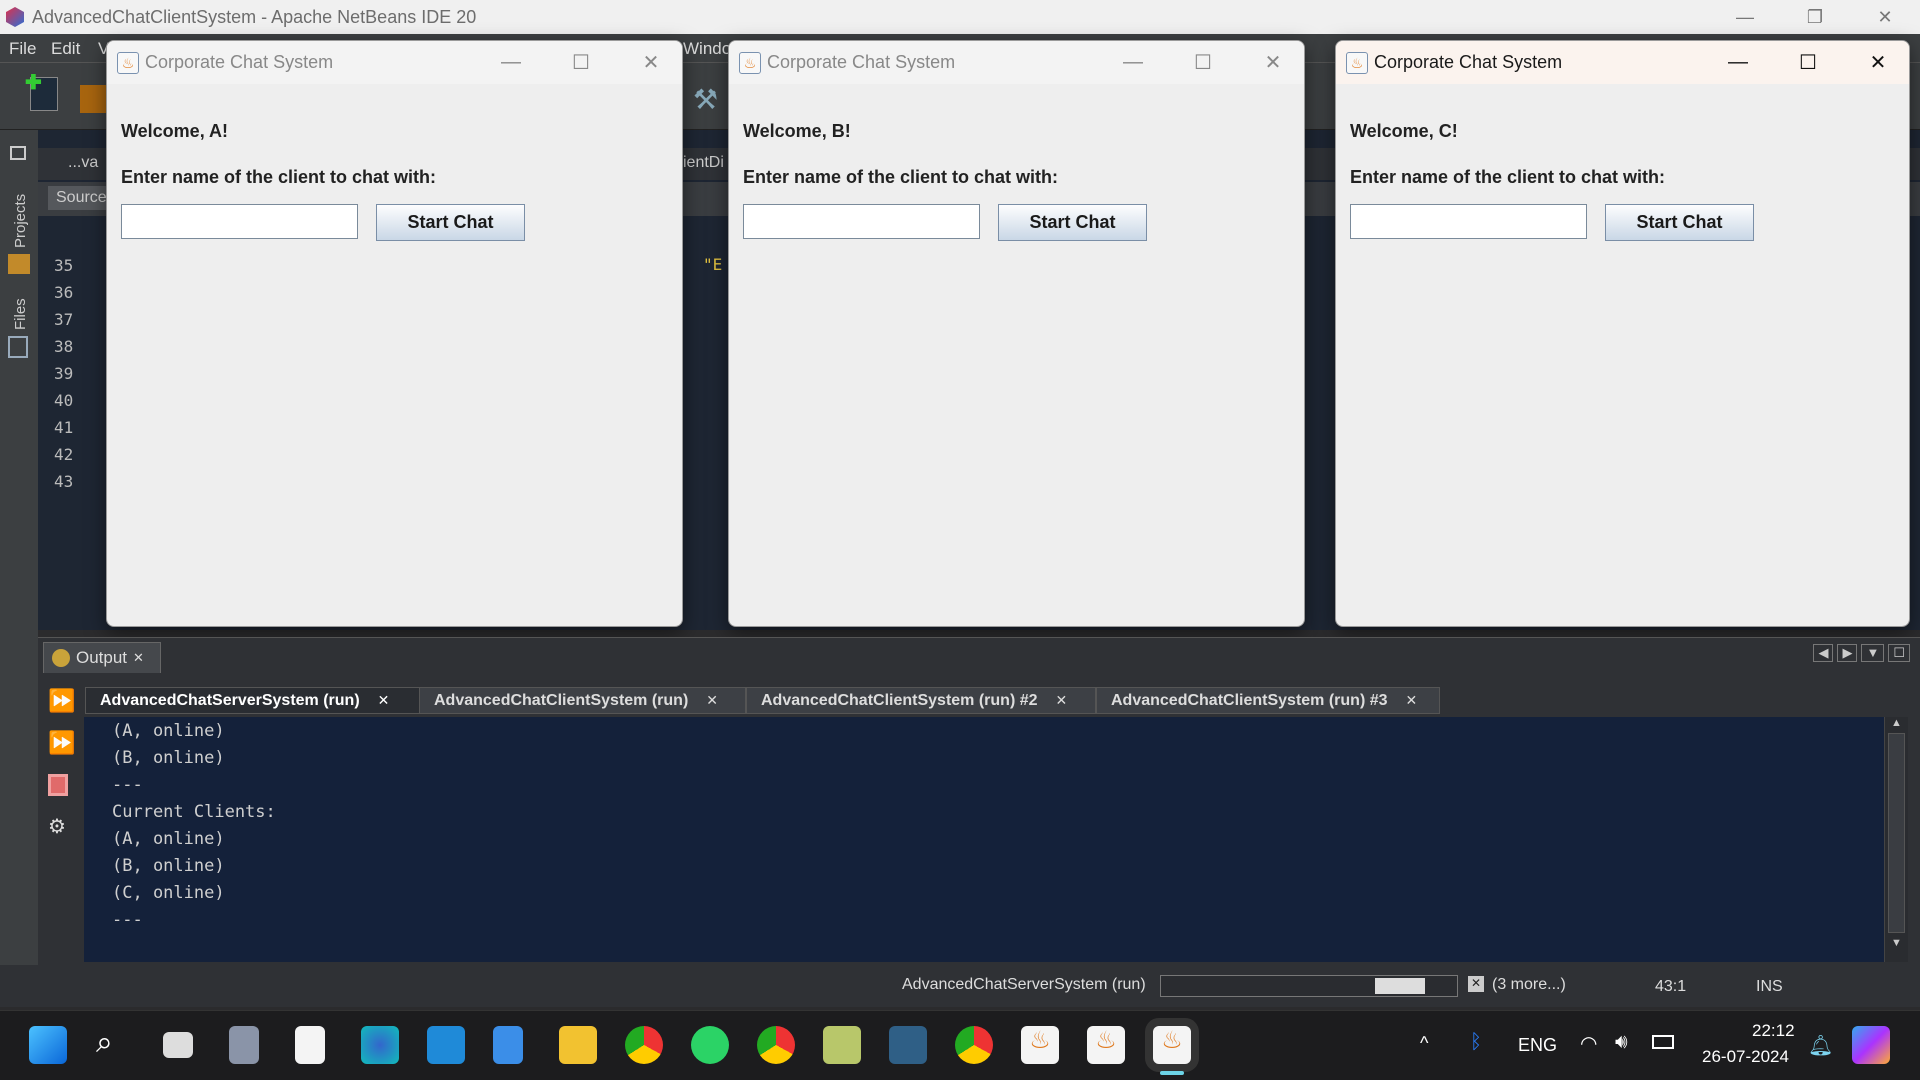 The width and height of the screenshot is (1920, 1080). What do you see at coordinates (446, 1045) in the screenshot?
I see `vscode-icon` at bounding box center [446, 1045].